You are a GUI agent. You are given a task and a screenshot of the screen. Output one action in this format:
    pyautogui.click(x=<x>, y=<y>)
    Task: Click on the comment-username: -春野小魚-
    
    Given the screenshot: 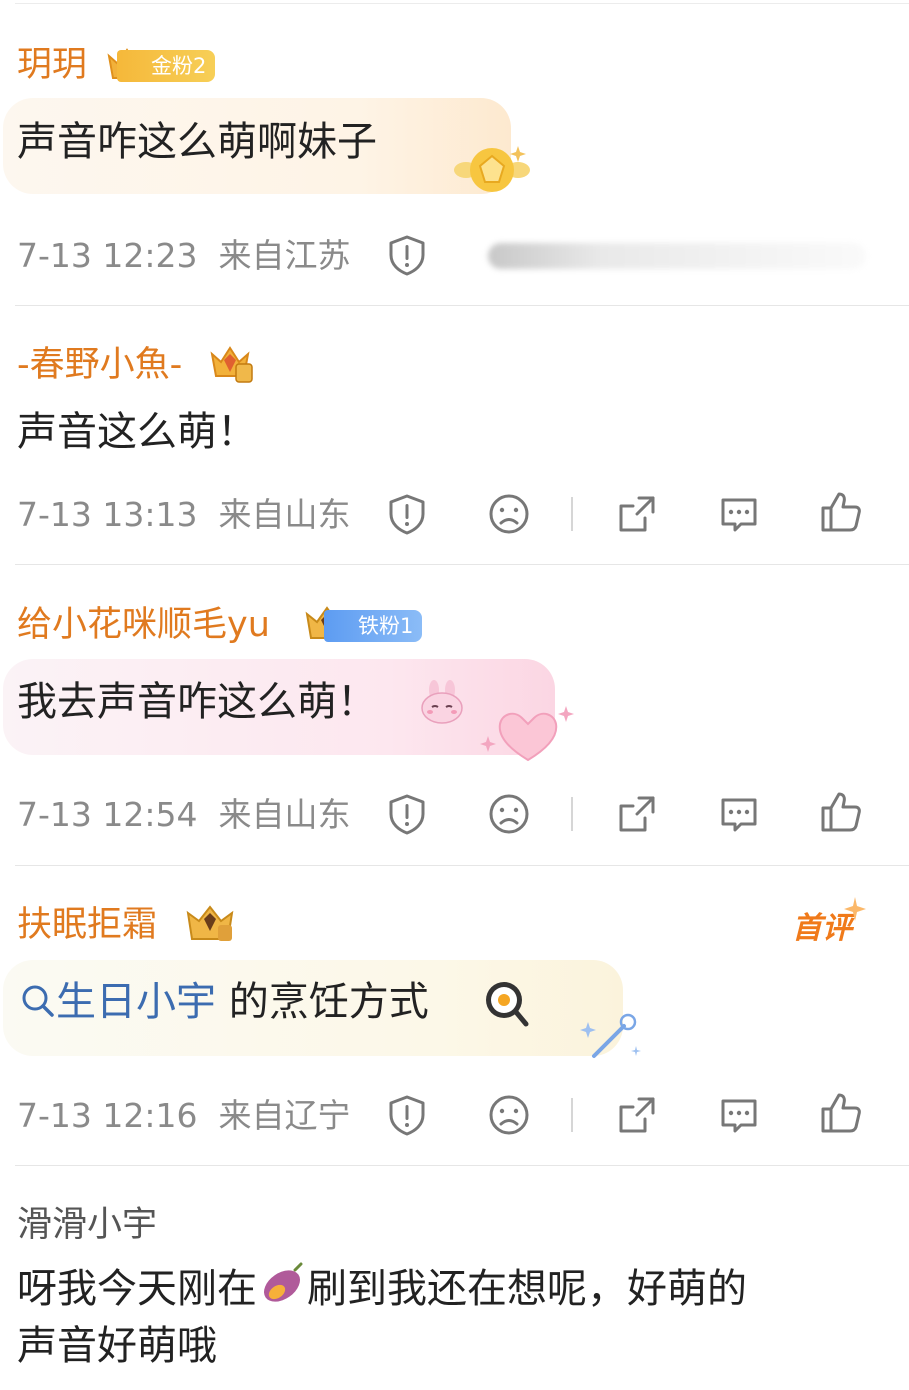 What is the action you would take?
    pyautogui.click(x=99, y=365)
    